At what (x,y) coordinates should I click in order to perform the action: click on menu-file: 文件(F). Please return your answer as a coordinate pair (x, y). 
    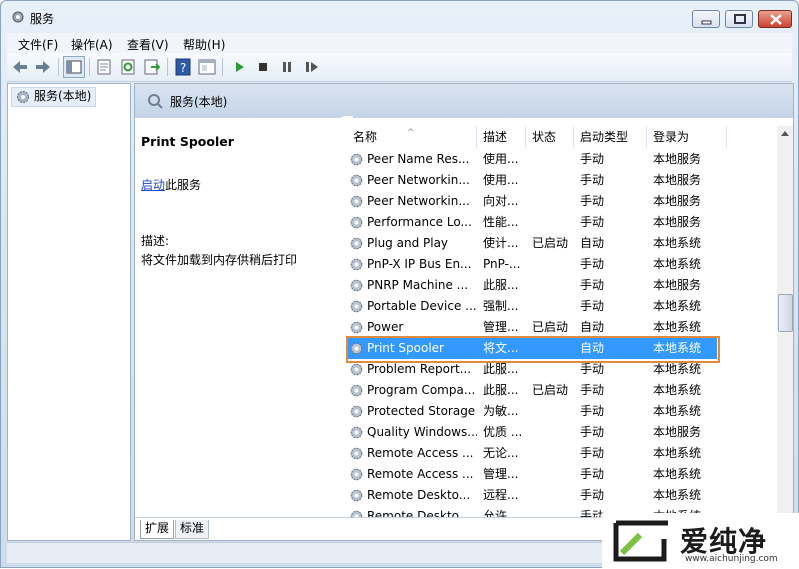
    Looking at the image, I should click on (38, 44).